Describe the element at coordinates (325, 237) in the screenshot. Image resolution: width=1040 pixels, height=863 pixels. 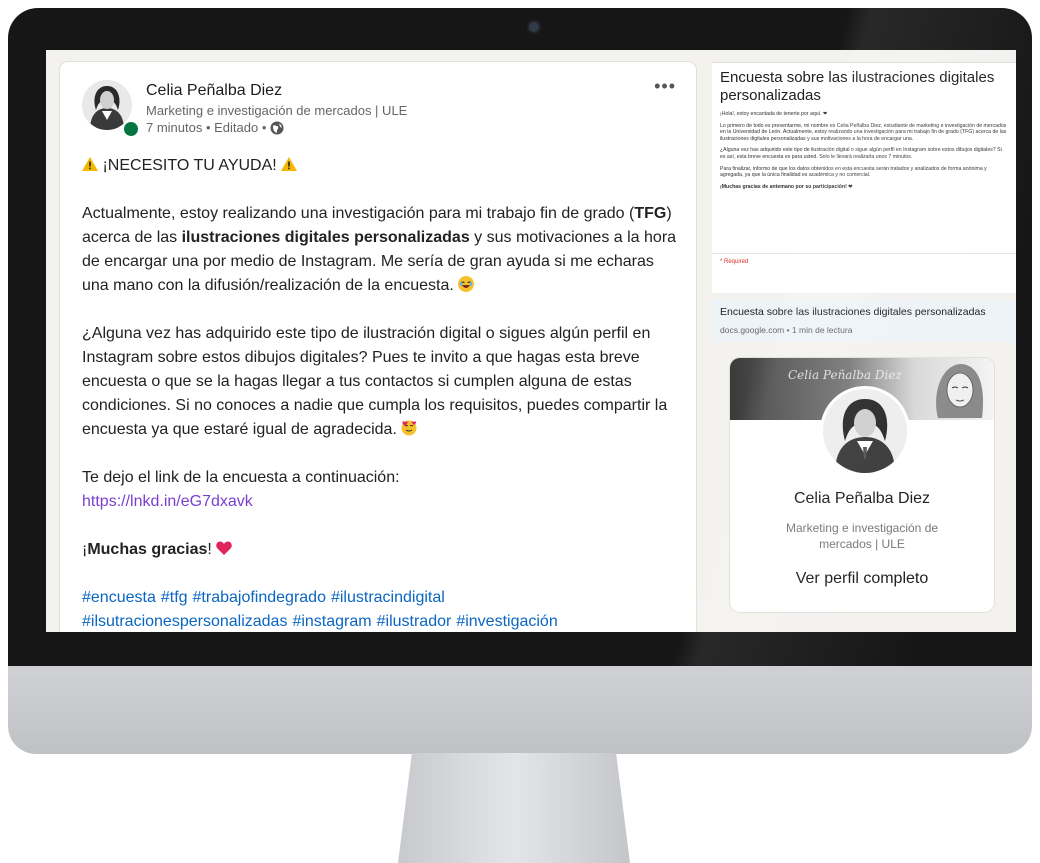
I see `text-bold: ilustraciones digitales personalizadas` at that location.